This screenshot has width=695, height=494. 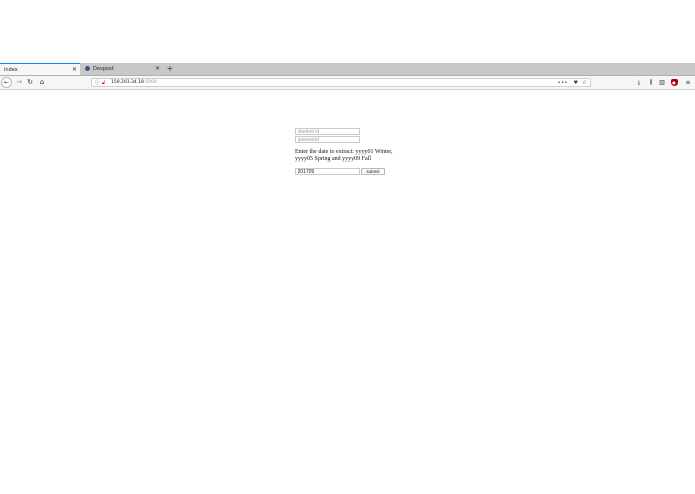 I want to click on tab-strip: index ✕ Devpost ✕ +, so click(x=347, y=69).